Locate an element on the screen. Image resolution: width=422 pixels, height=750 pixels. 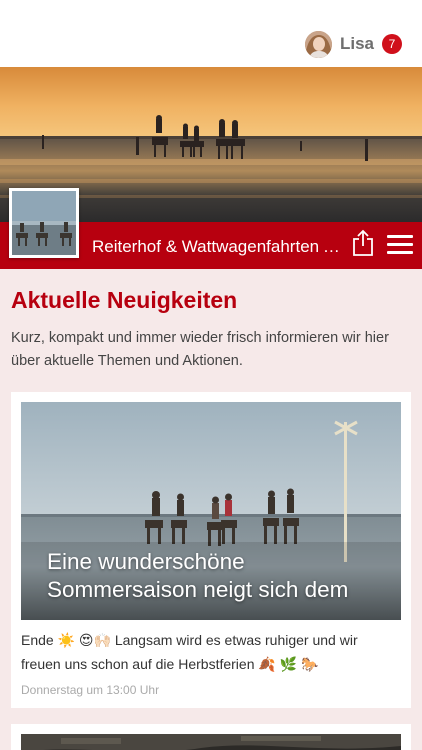
page-title: Aktuelle Neuigkeiten is located at coordinates (124, 300).